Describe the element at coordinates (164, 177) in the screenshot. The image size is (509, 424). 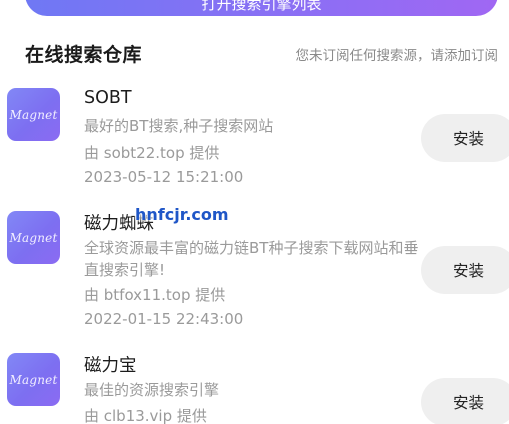
I see `repository-date: 2023-05-12 15:21:00` at that location.